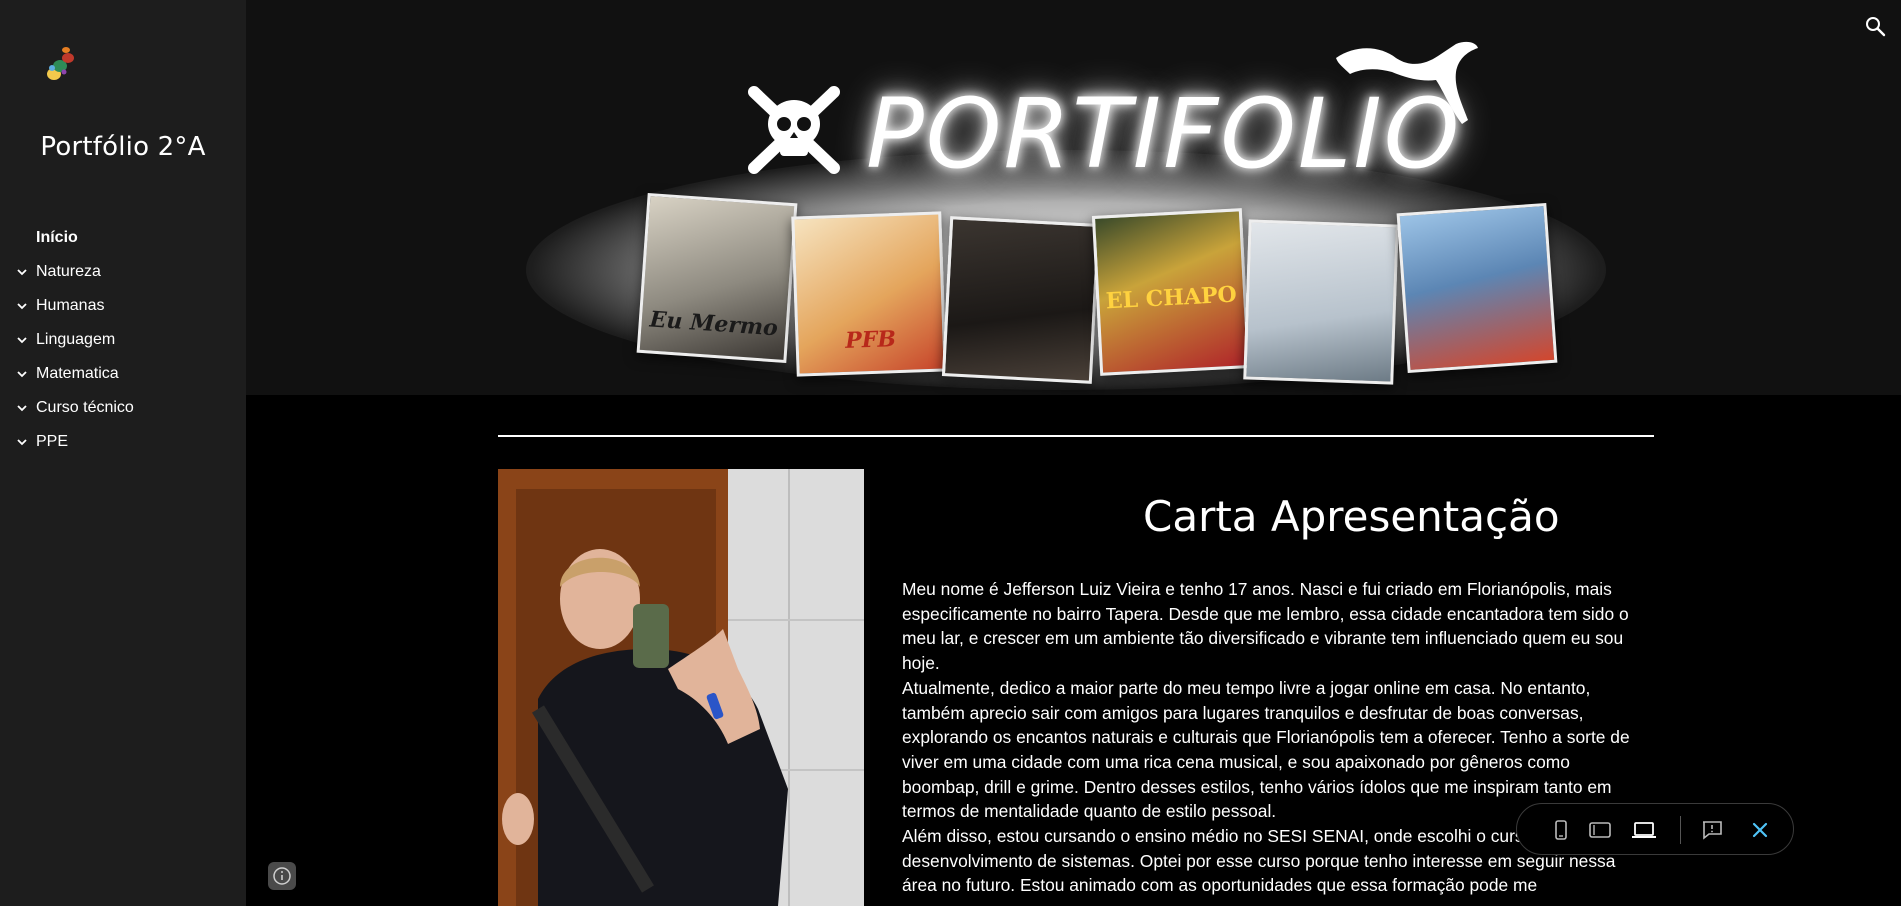 The height and width of the screenshot is (906, 1901). I want to click on sidebar-item-label: Início, so click(57, 237).